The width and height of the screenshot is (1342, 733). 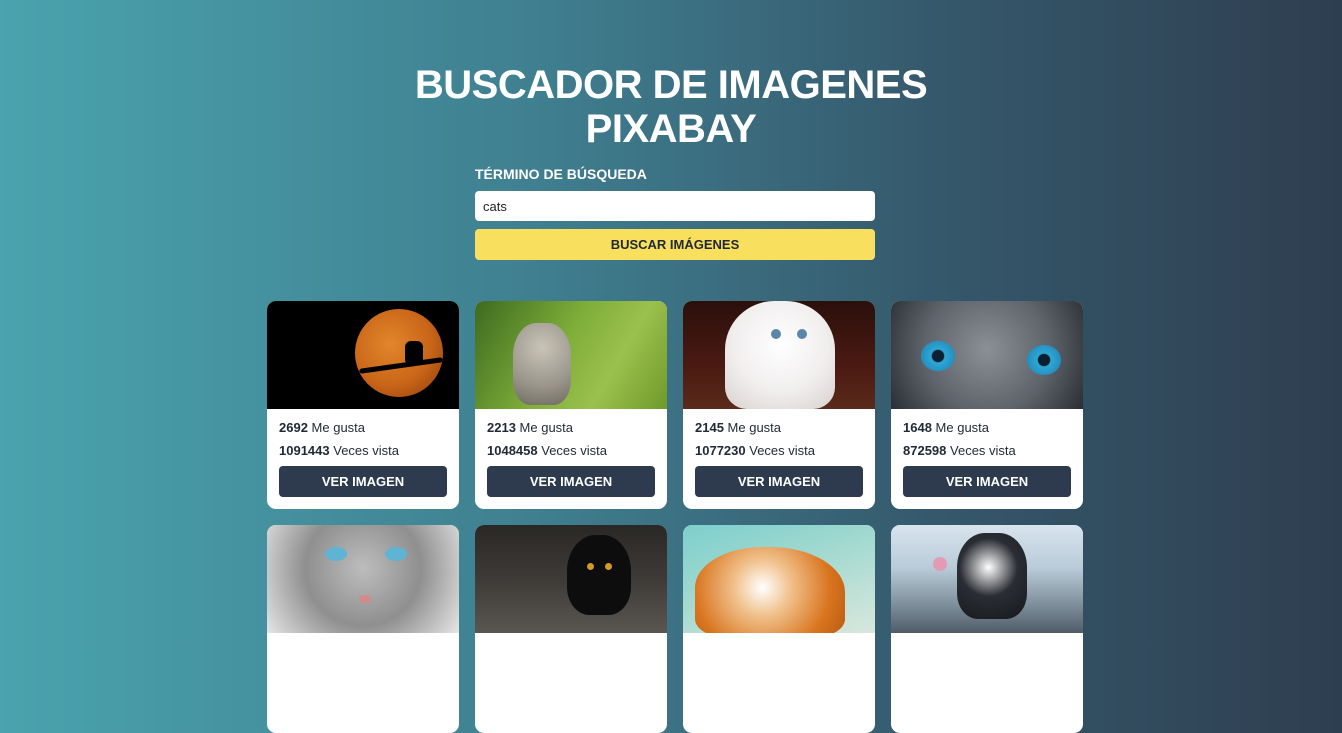 I want to click on likes-count: 2213, so click(x=501, y=427).